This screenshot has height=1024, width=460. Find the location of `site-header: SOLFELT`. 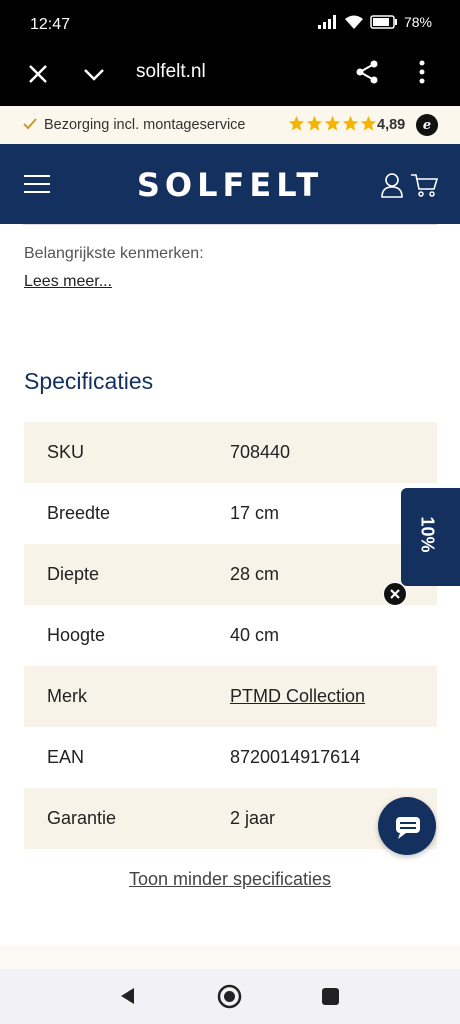

site-header: SOLFELT is located at coordinates (230, 184).